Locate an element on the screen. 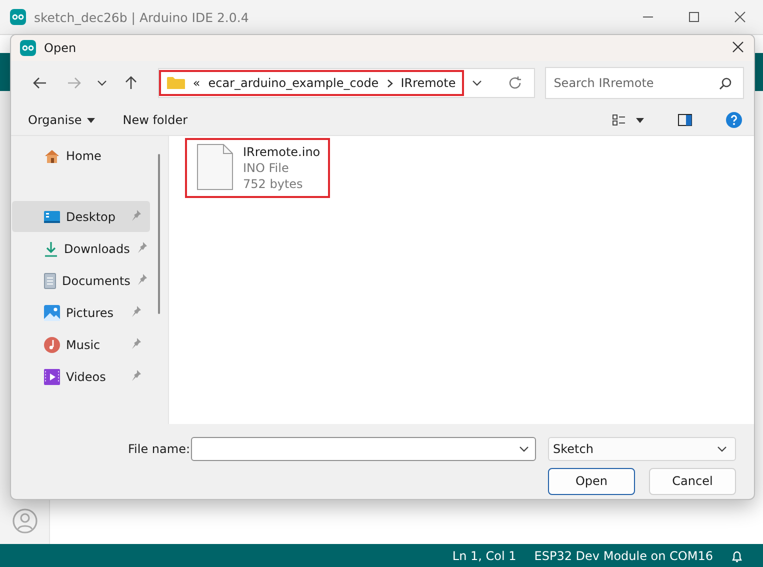  video-icon is located at coordinates (52, 376).